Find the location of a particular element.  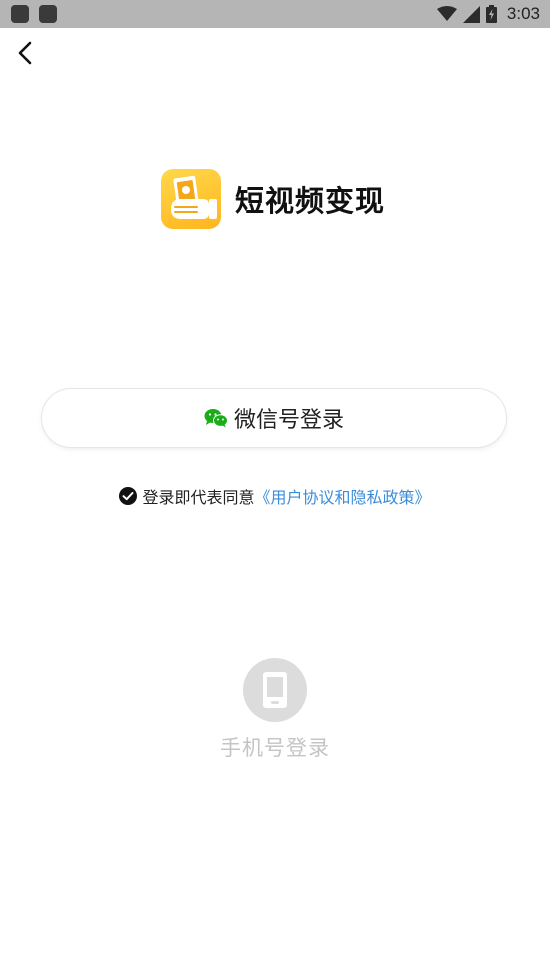

chevron-left-icon is located at coordinates (25, 53).